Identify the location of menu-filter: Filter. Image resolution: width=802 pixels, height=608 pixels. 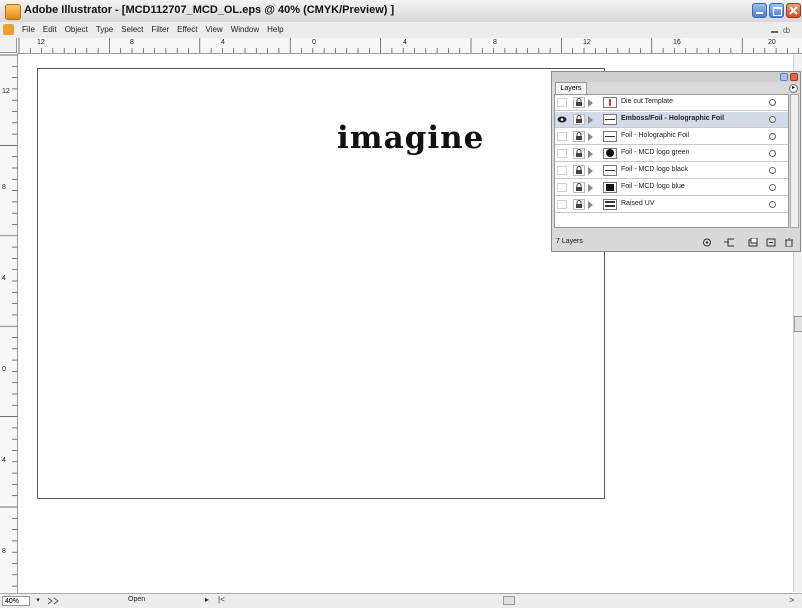
(160, 29).